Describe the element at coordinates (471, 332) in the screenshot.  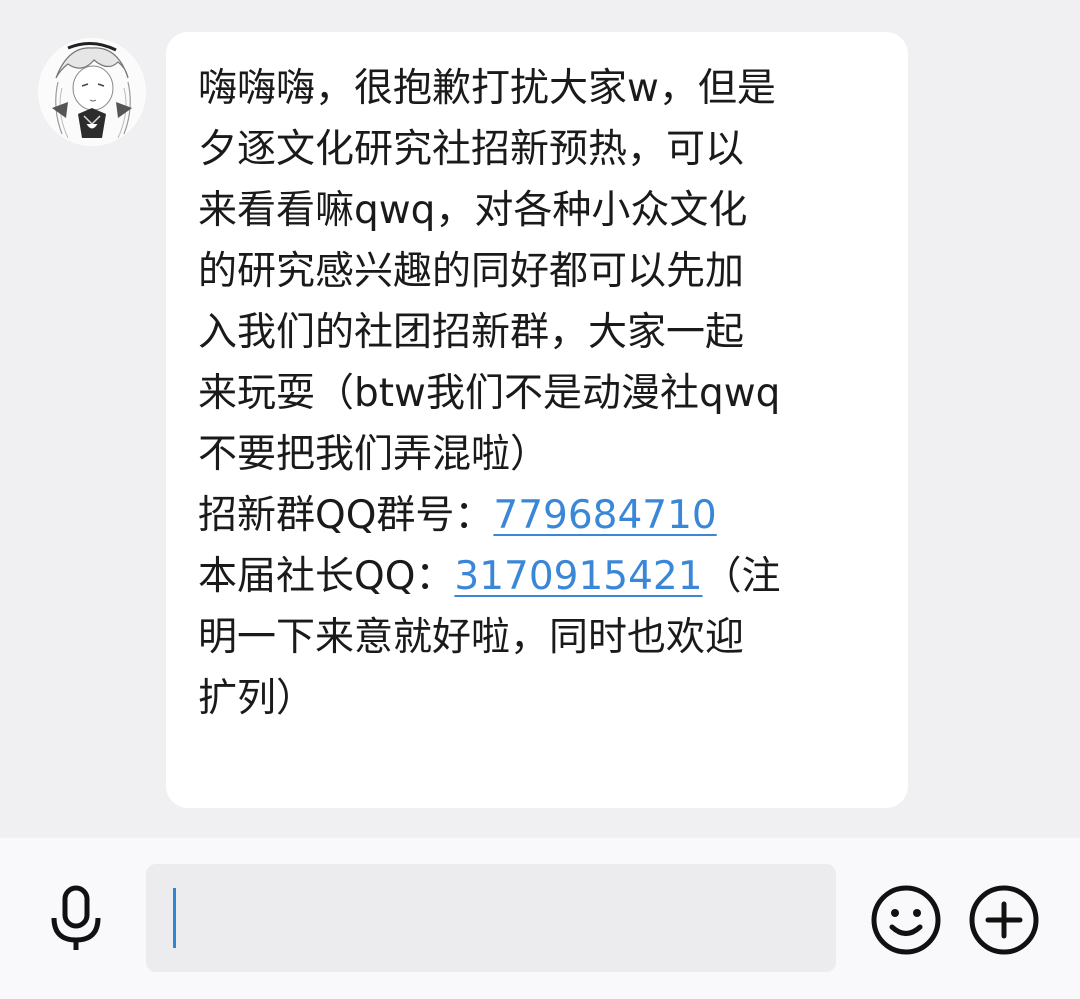
I see `message-line: 入我们的社团招新群，大家一起` at that location.